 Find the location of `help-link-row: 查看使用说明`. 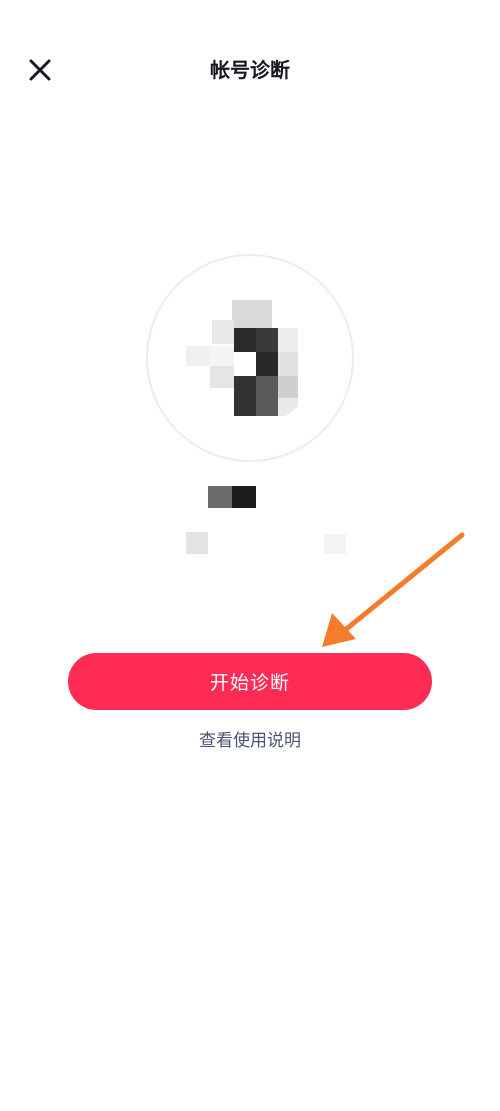

help-link-row: 查看使用说明 is located at coordinates (250, 741).